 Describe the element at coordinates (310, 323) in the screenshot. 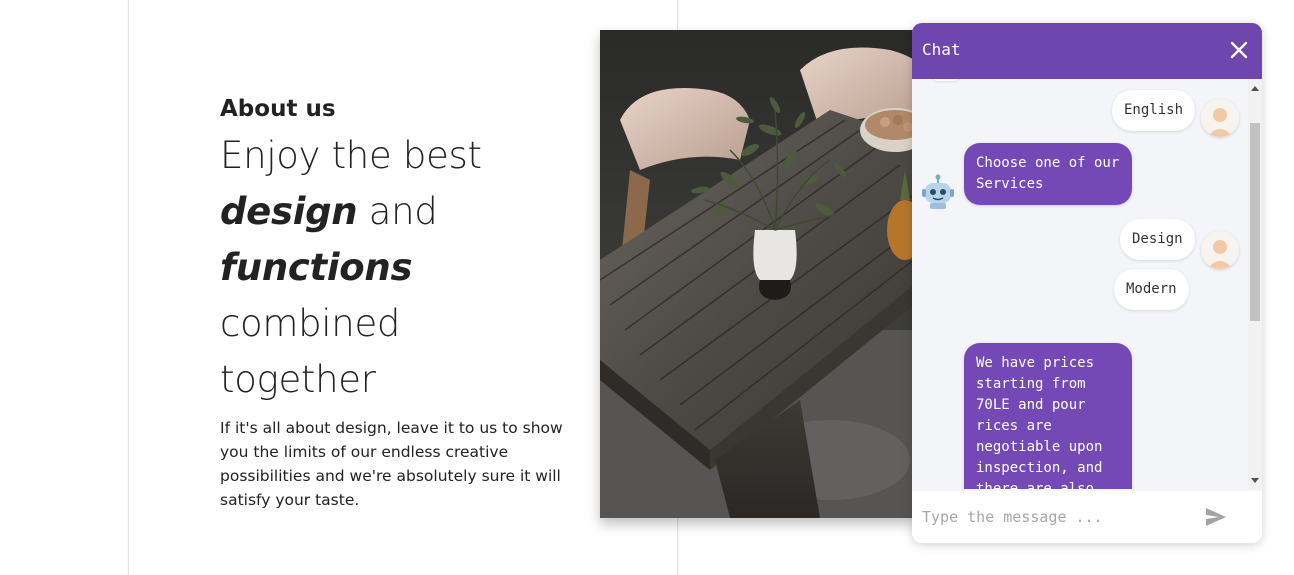

I see `headline-combined: combined` at that location.